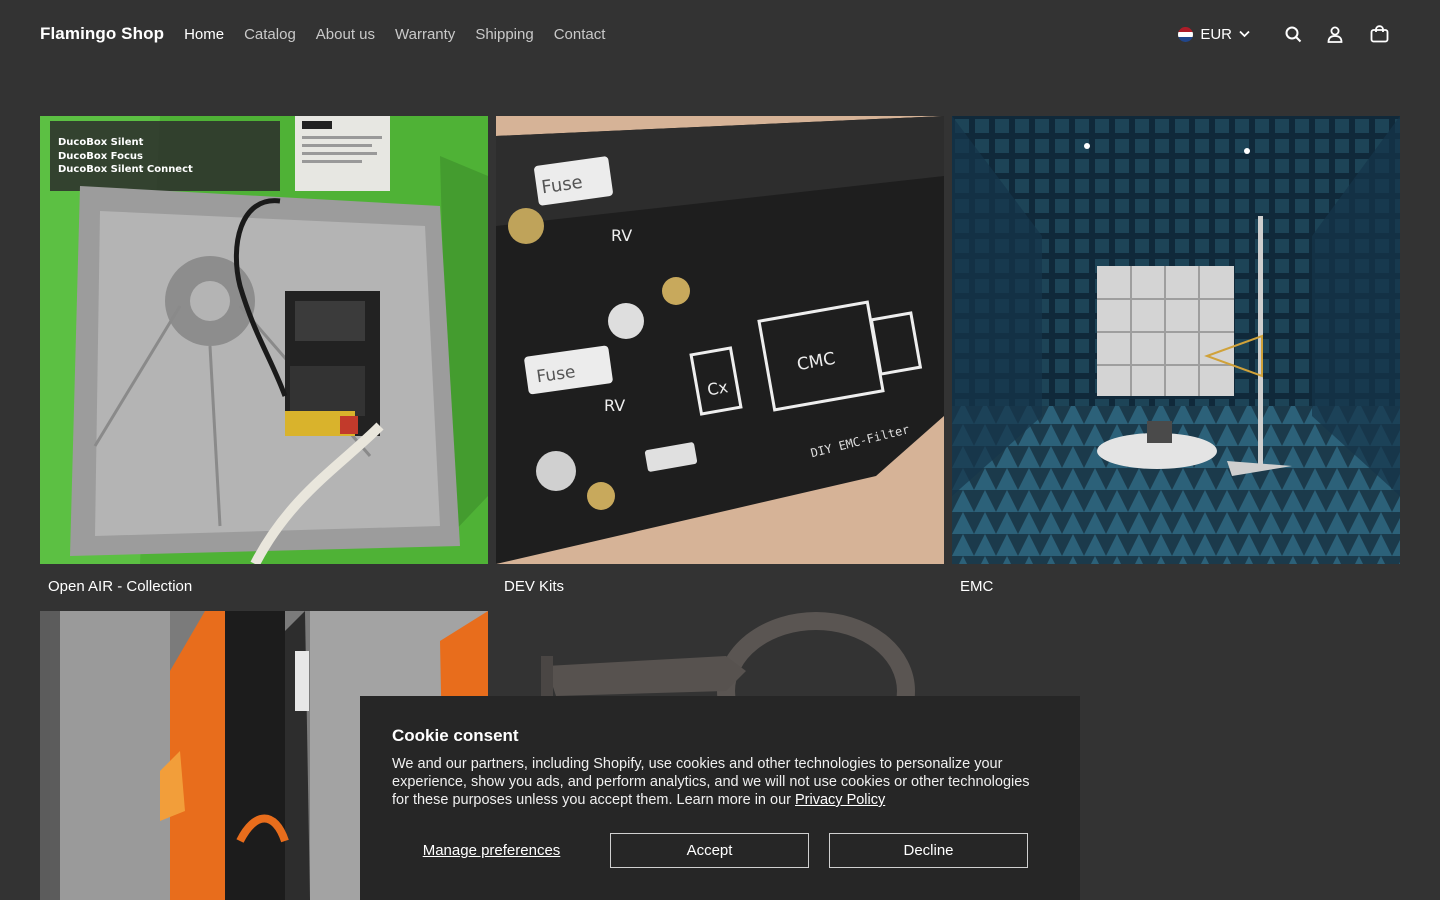 Image resolution: width=1440 pixels, height=900 pixels. Describe the element at coordinates (270, 34) in the screenshot. I see `nav-catalog: Catalog` at that location.